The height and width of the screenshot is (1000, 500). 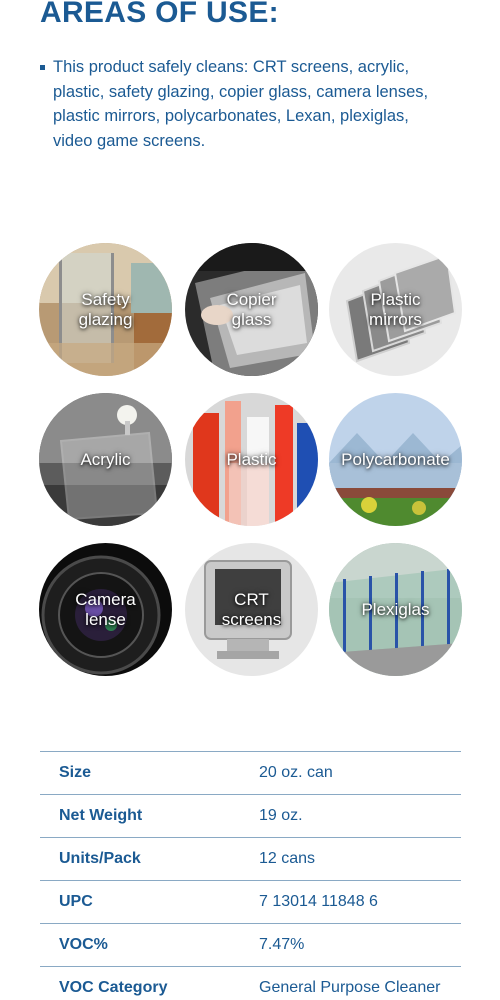 I want to click on tile-label: Acrylic, so click(x=105, y=459).